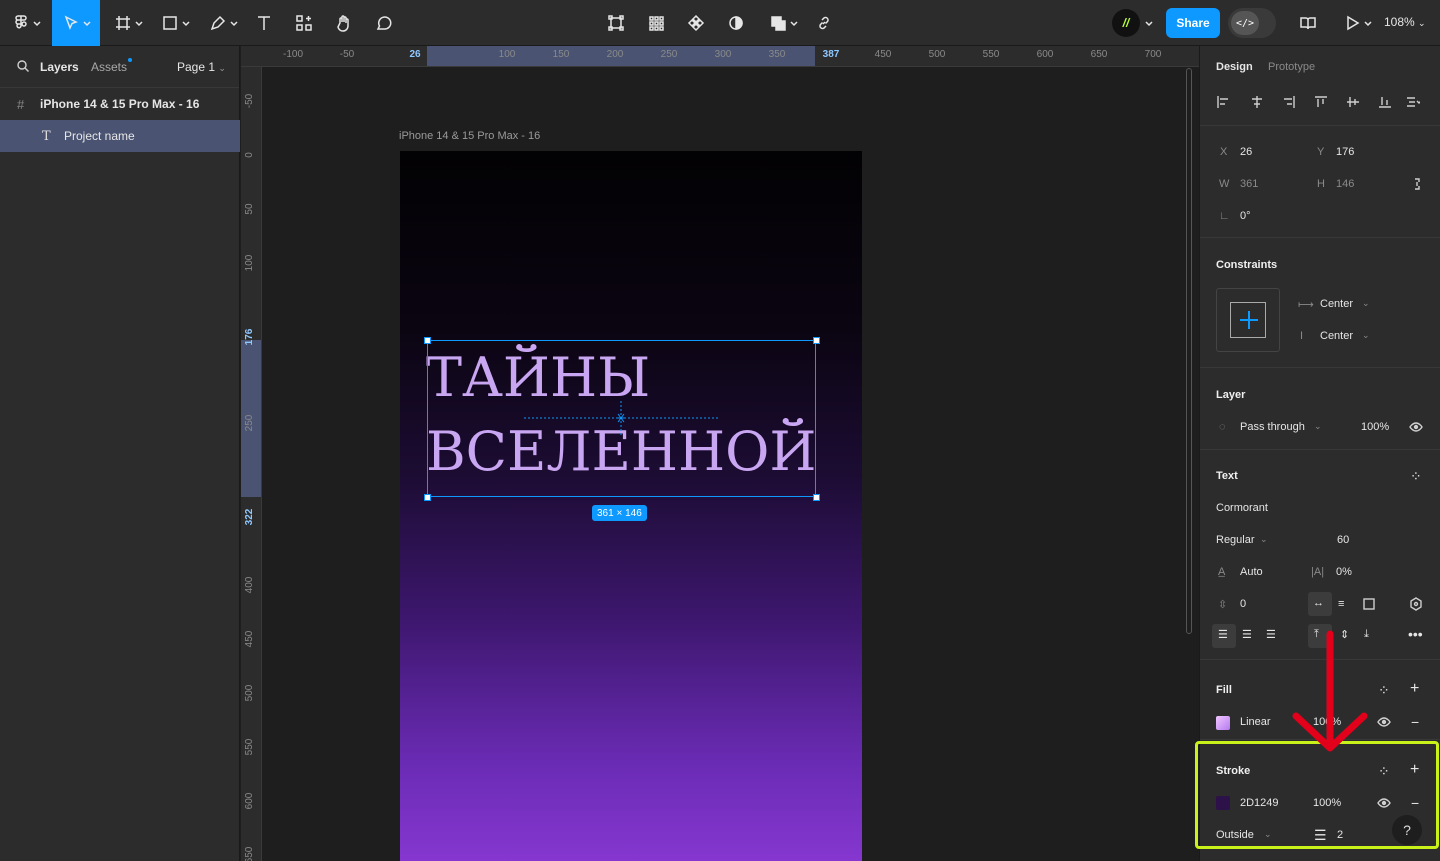 The width and height of the screenshot is (1440, 861). Describe the element at coordinates (1414, 103) in the screenshot. I see `distribute-icon` at that location.